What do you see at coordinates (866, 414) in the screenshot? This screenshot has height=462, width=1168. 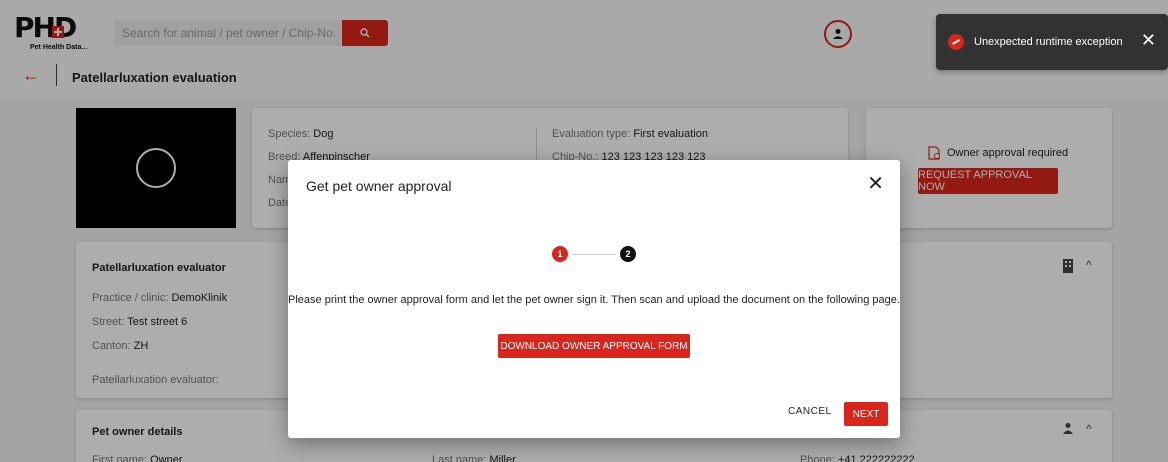 I see `next-button: NEXT` at bounding box center [866, 414].